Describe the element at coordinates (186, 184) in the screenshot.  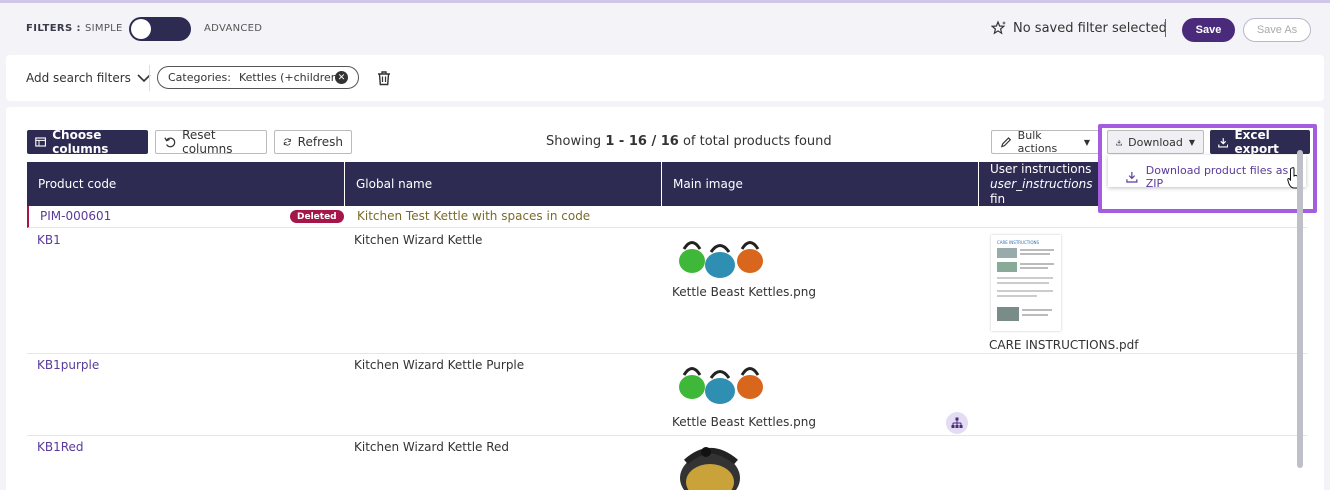
I see `column-header-product-code: Product code` at that location.